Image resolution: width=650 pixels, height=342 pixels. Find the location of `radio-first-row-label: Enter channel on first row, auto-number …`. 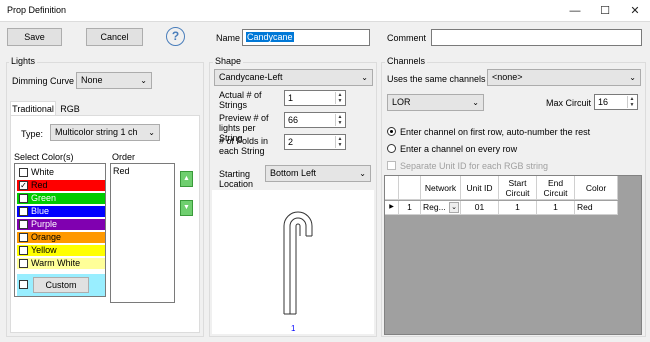

radio-first-row-label: Enter channel on first row, auto-number … is located at coordinates (495, 132).